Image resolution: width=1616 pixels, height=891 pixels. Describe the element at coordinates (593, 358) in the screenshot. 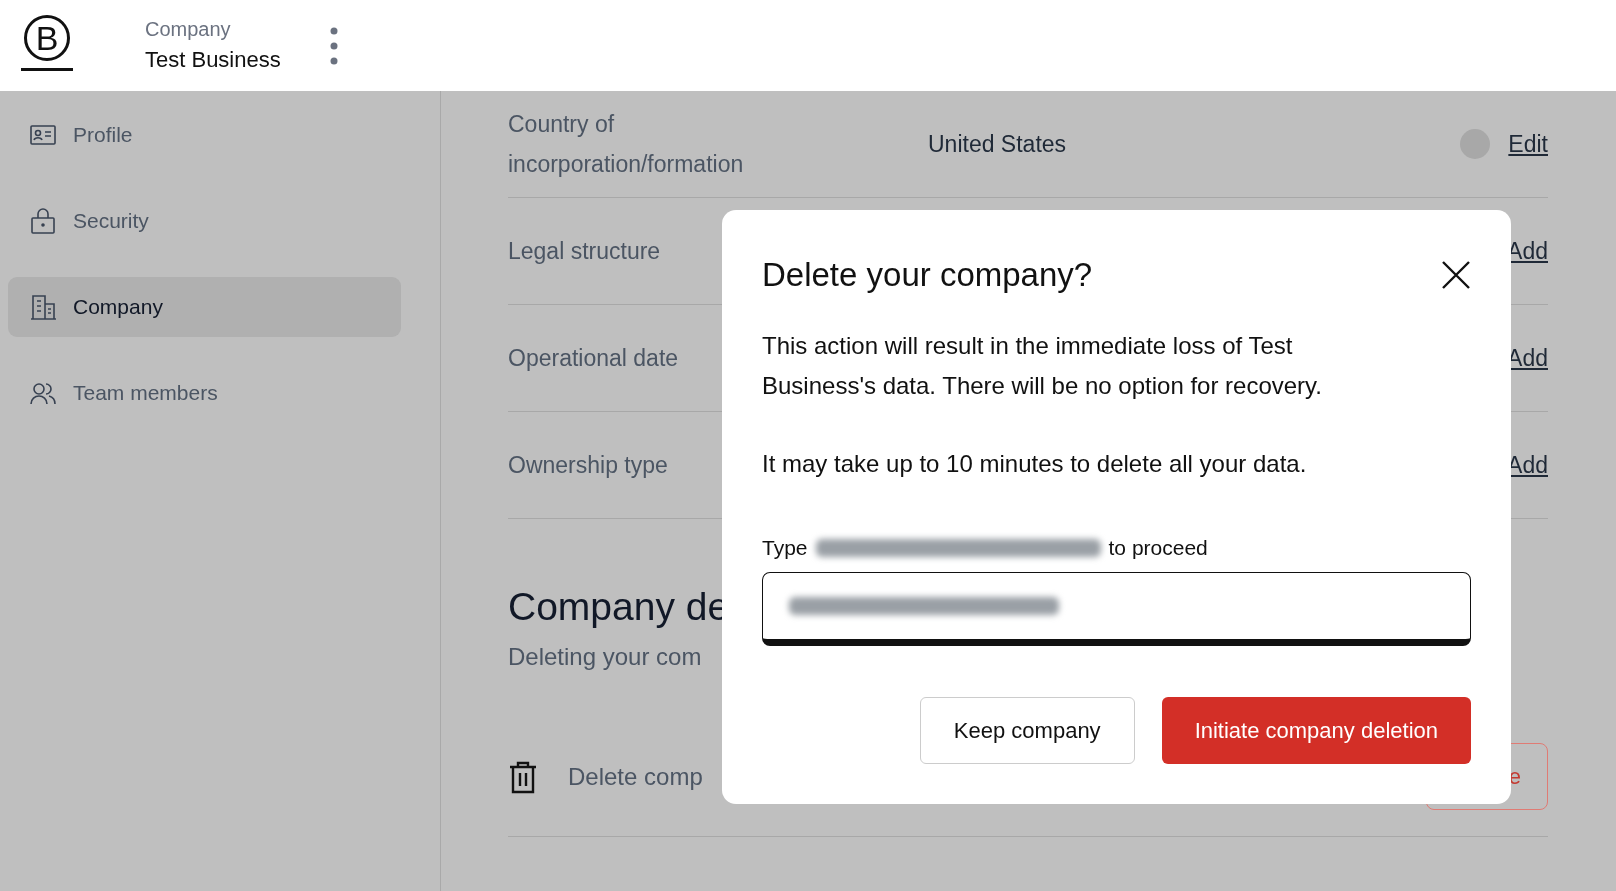

I see `field-label: Operational date` at that location.